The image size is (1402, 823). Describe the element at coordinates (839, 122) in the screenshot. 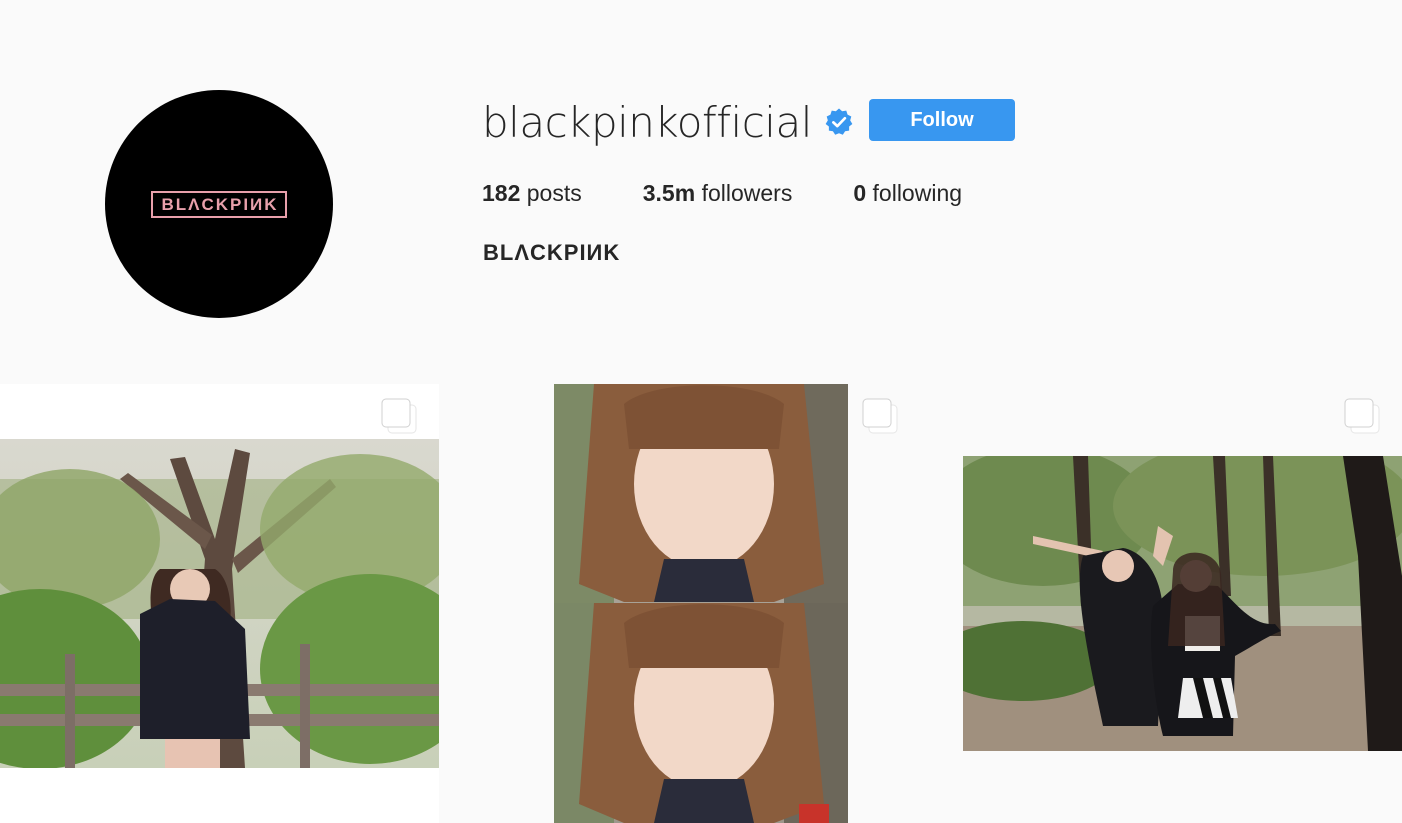

I see `verified-badge-icon` at that location.